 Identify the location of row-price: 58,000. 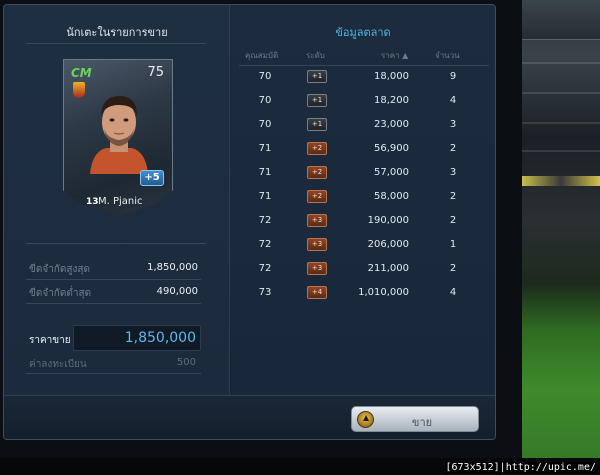
(391, 196).